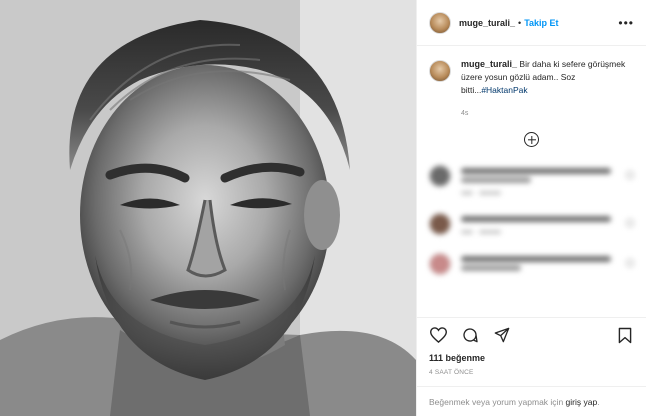 The height and width of the screenshot is (416, 646). I want to click on share-icon, so click(502, 335).